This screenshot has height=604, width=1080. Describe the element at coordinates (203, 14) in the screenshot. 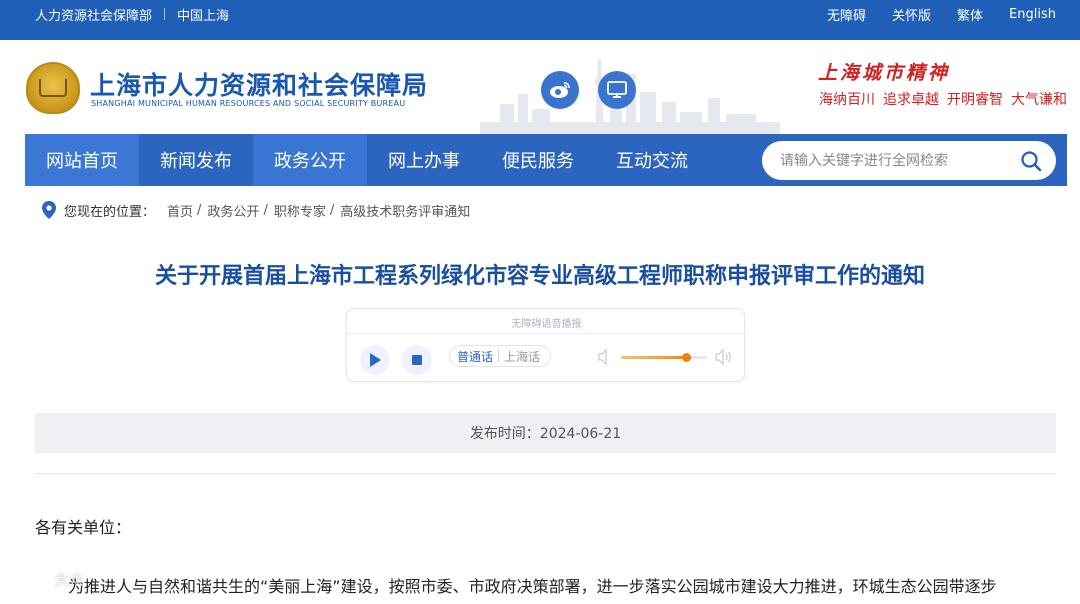

I see `link-china-shanghai: 中国上海` at that location.